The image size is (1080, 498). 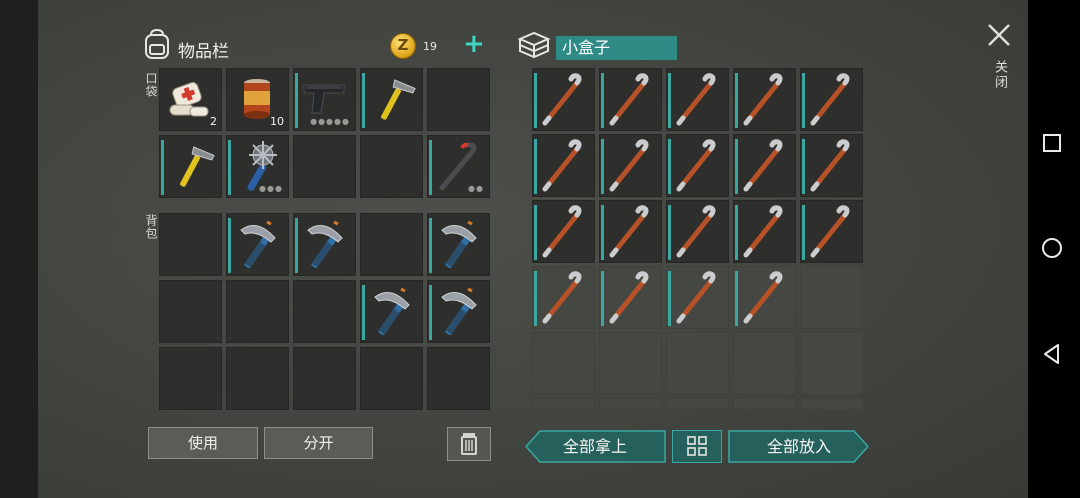 What do you see at coordinates (157, 43) in the screenshot?
I see `backpack-icon` at bounding box center [157, 43].